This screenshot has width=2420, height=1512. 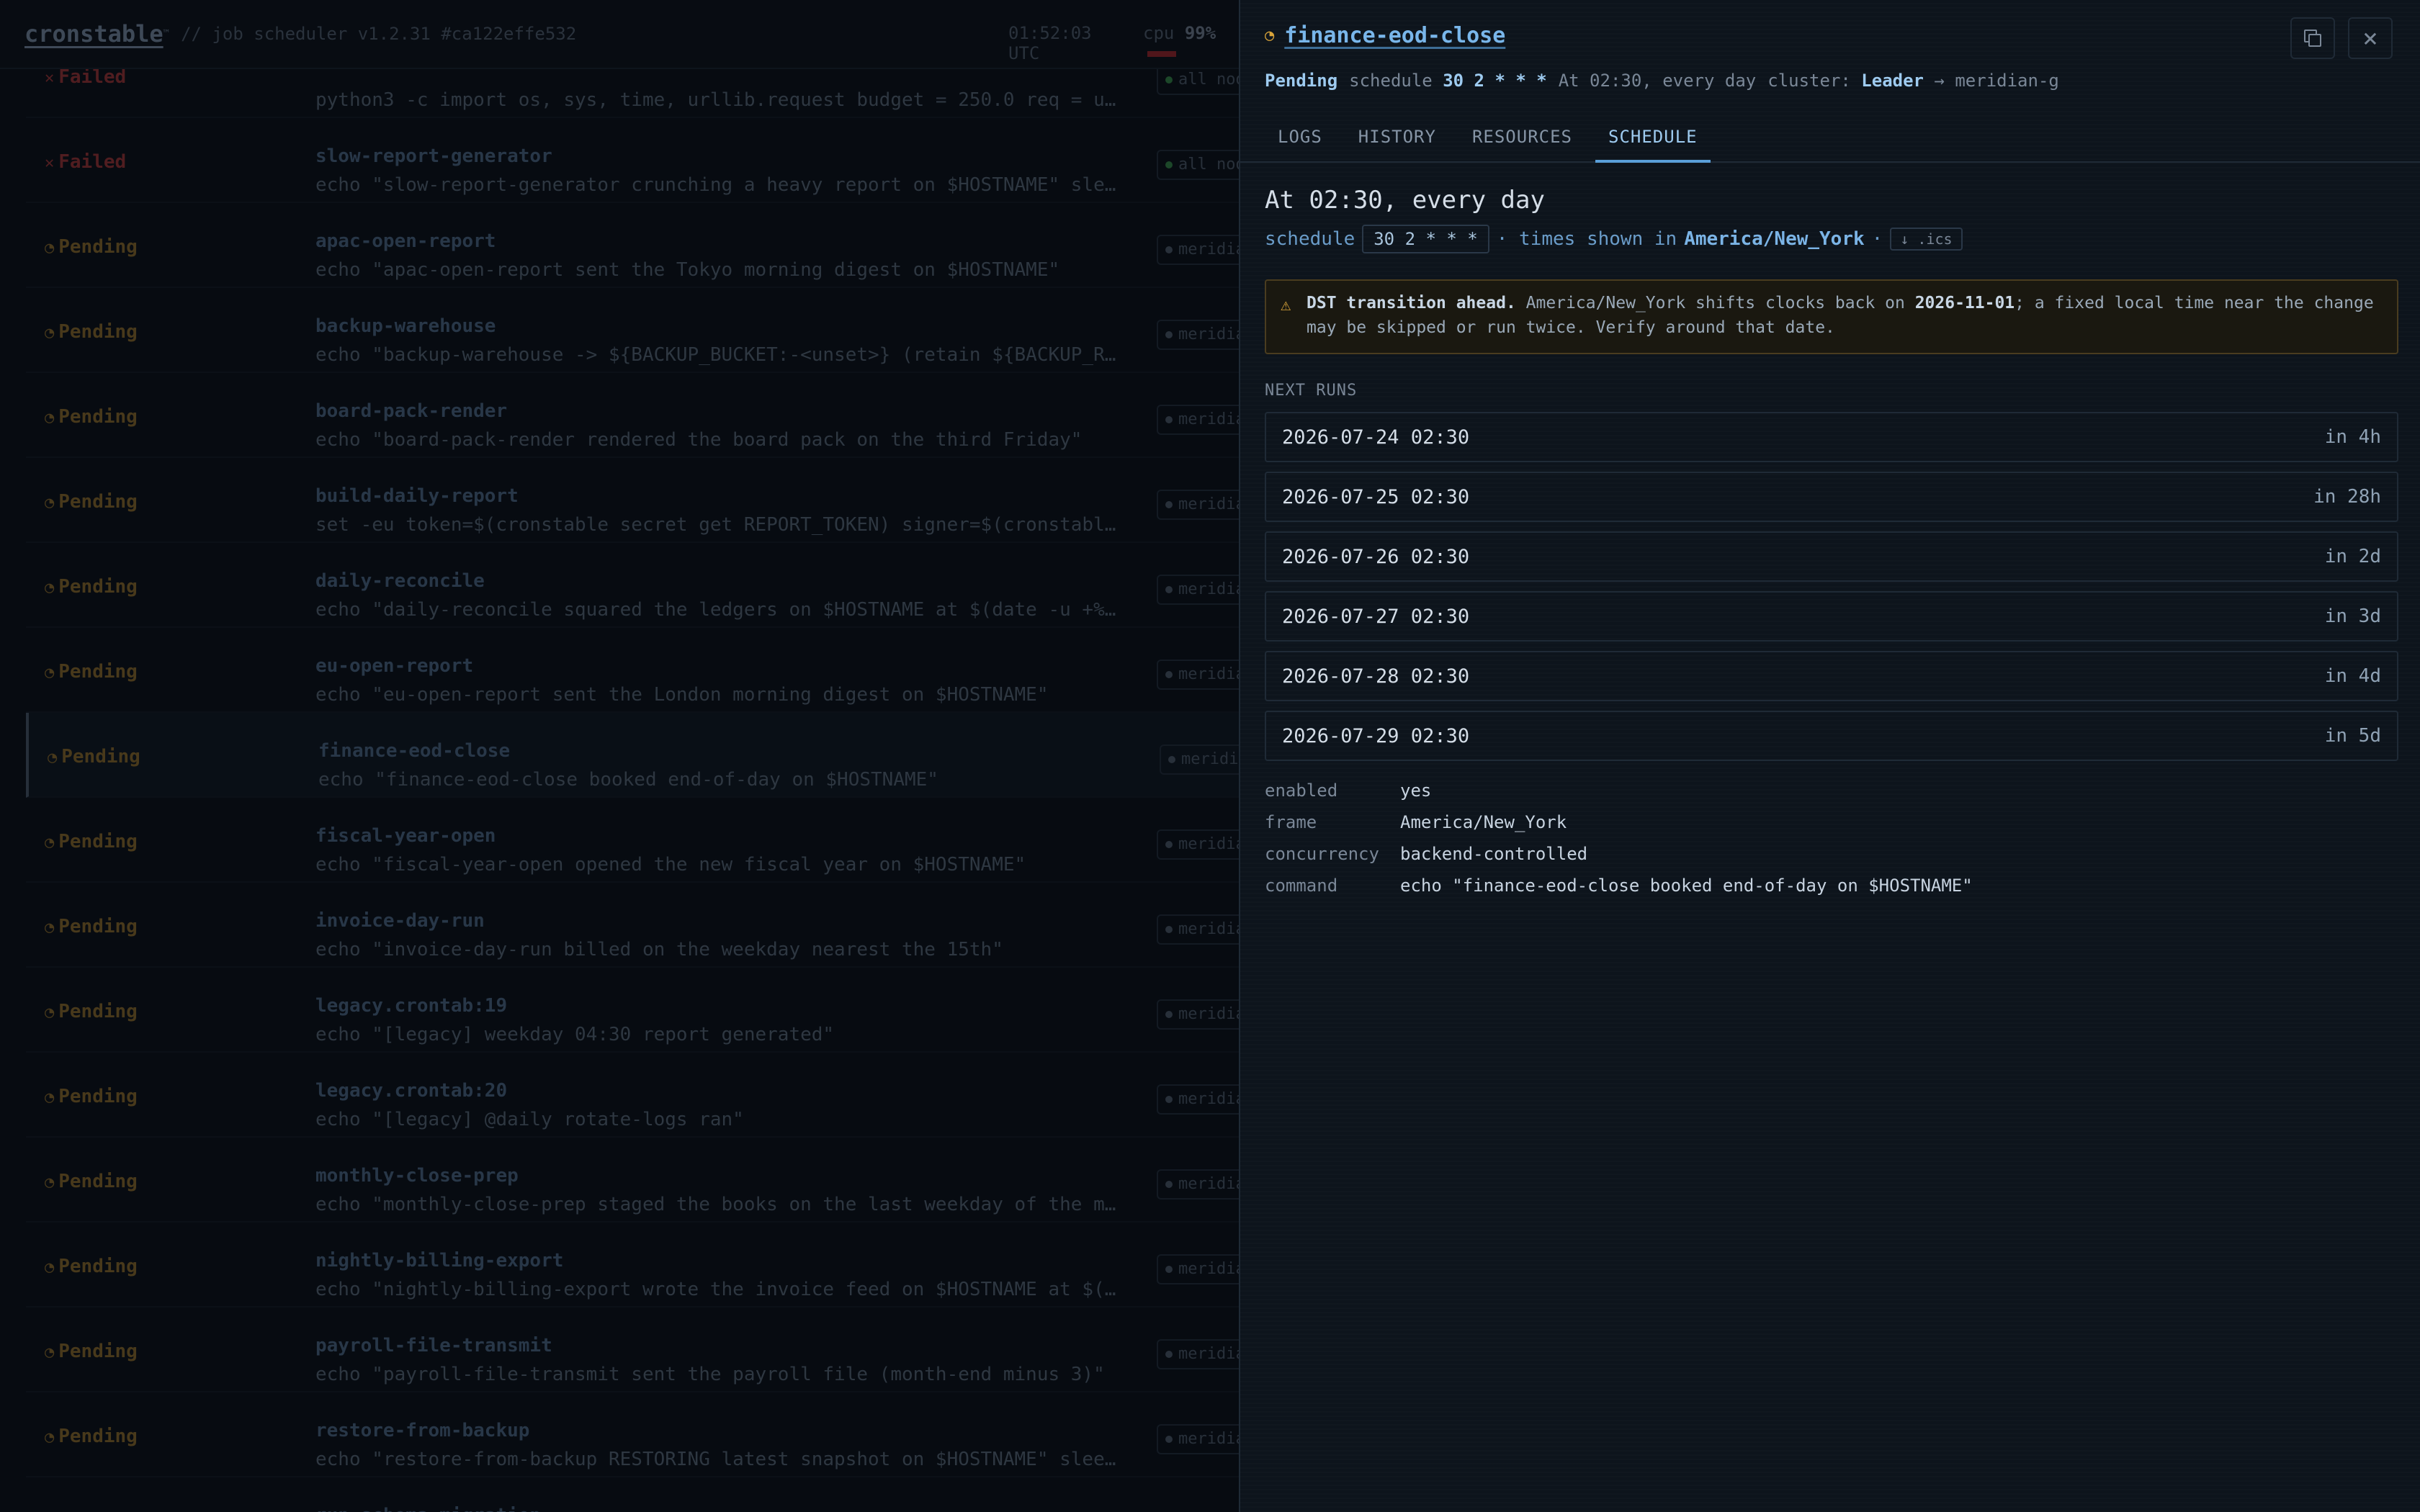 What do you see at coordinates (1830, 139) in the screenshot?
I see `drawer-tabs: LOGS HISTORY RESOURCES SCHEDULE` at bounding box center [1830, 139].